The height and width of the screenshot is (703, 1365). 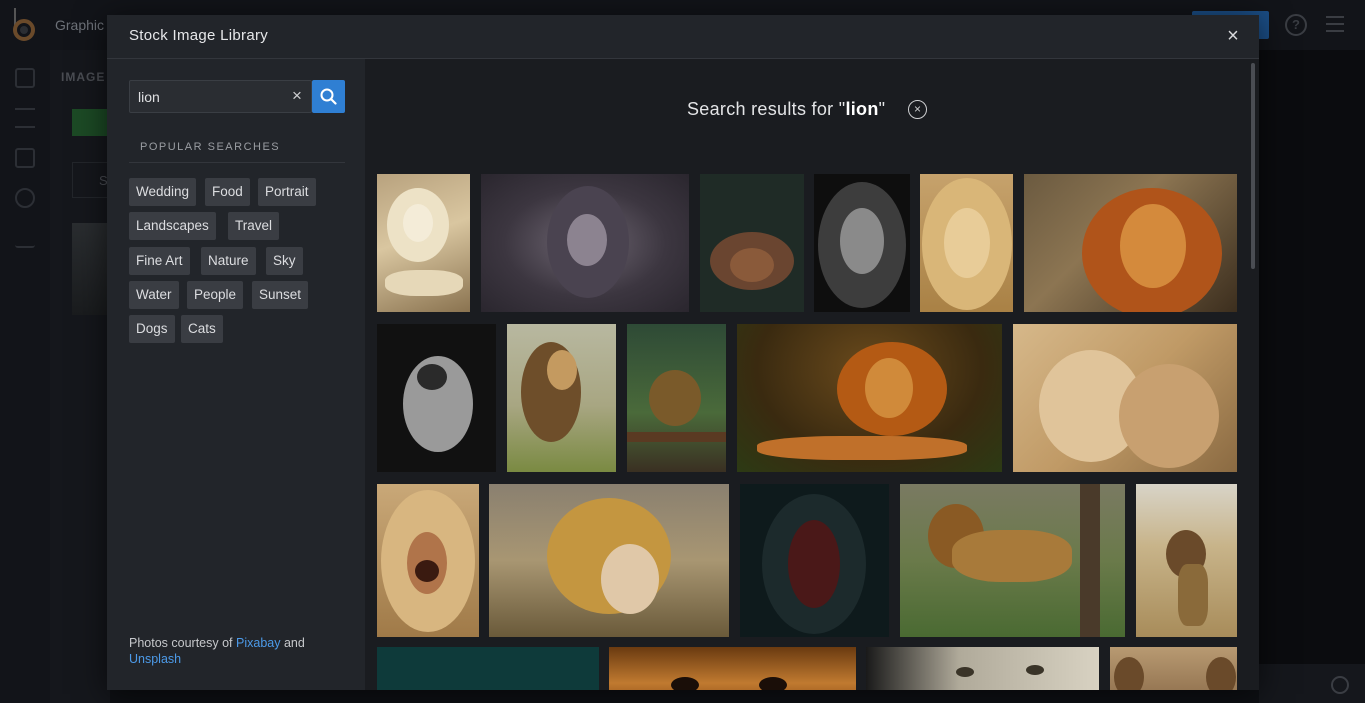 I want to click on tag-fine-art: Fine Art, so click(x=159, y=261).